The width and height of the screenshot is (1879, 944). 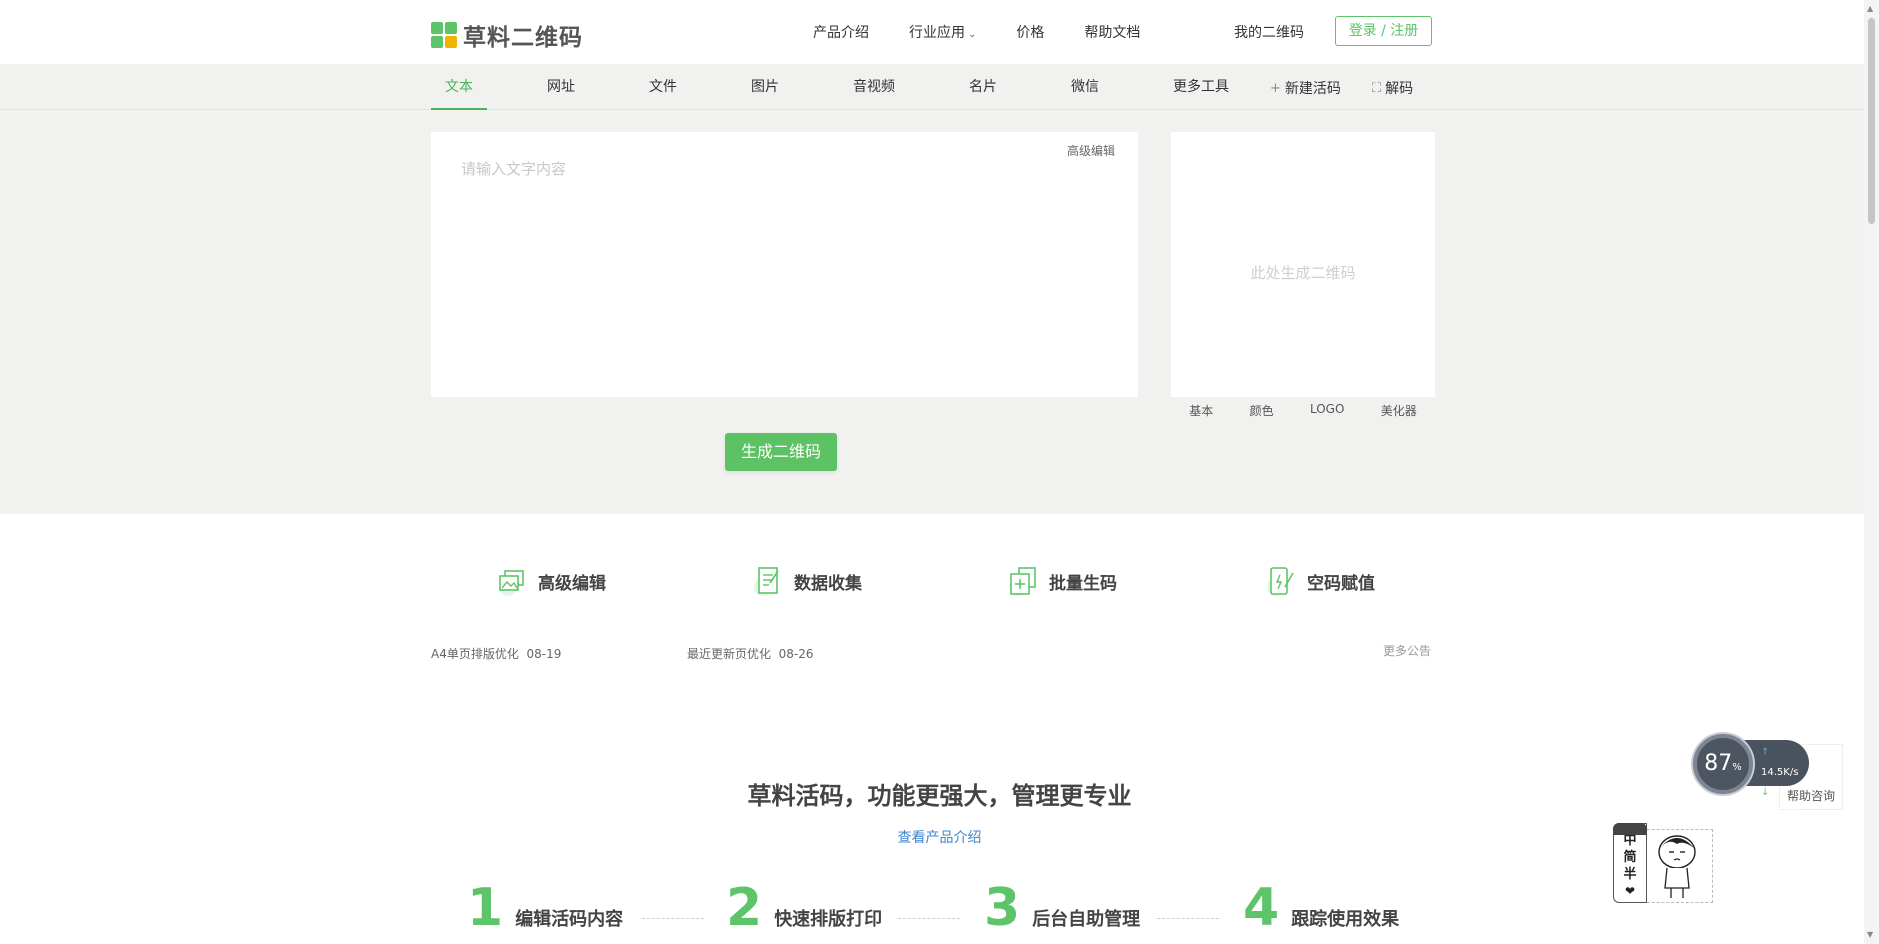 I want to click on tab-image: 图片, so click(x=765, y=87).